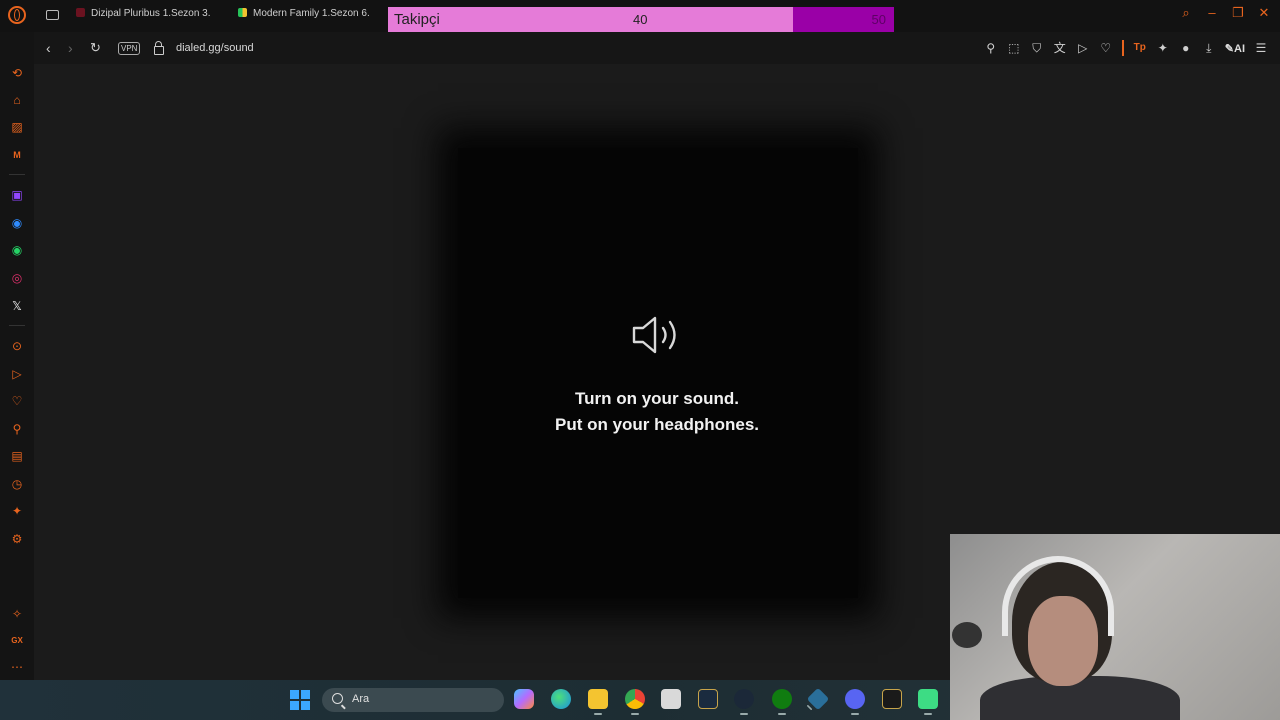 This screenshot has width=1280, height=720. What do you see at coordinates (17, 667) in the screenshot?
I see `more-icon: ⋯` at bounding box center [17, 667].